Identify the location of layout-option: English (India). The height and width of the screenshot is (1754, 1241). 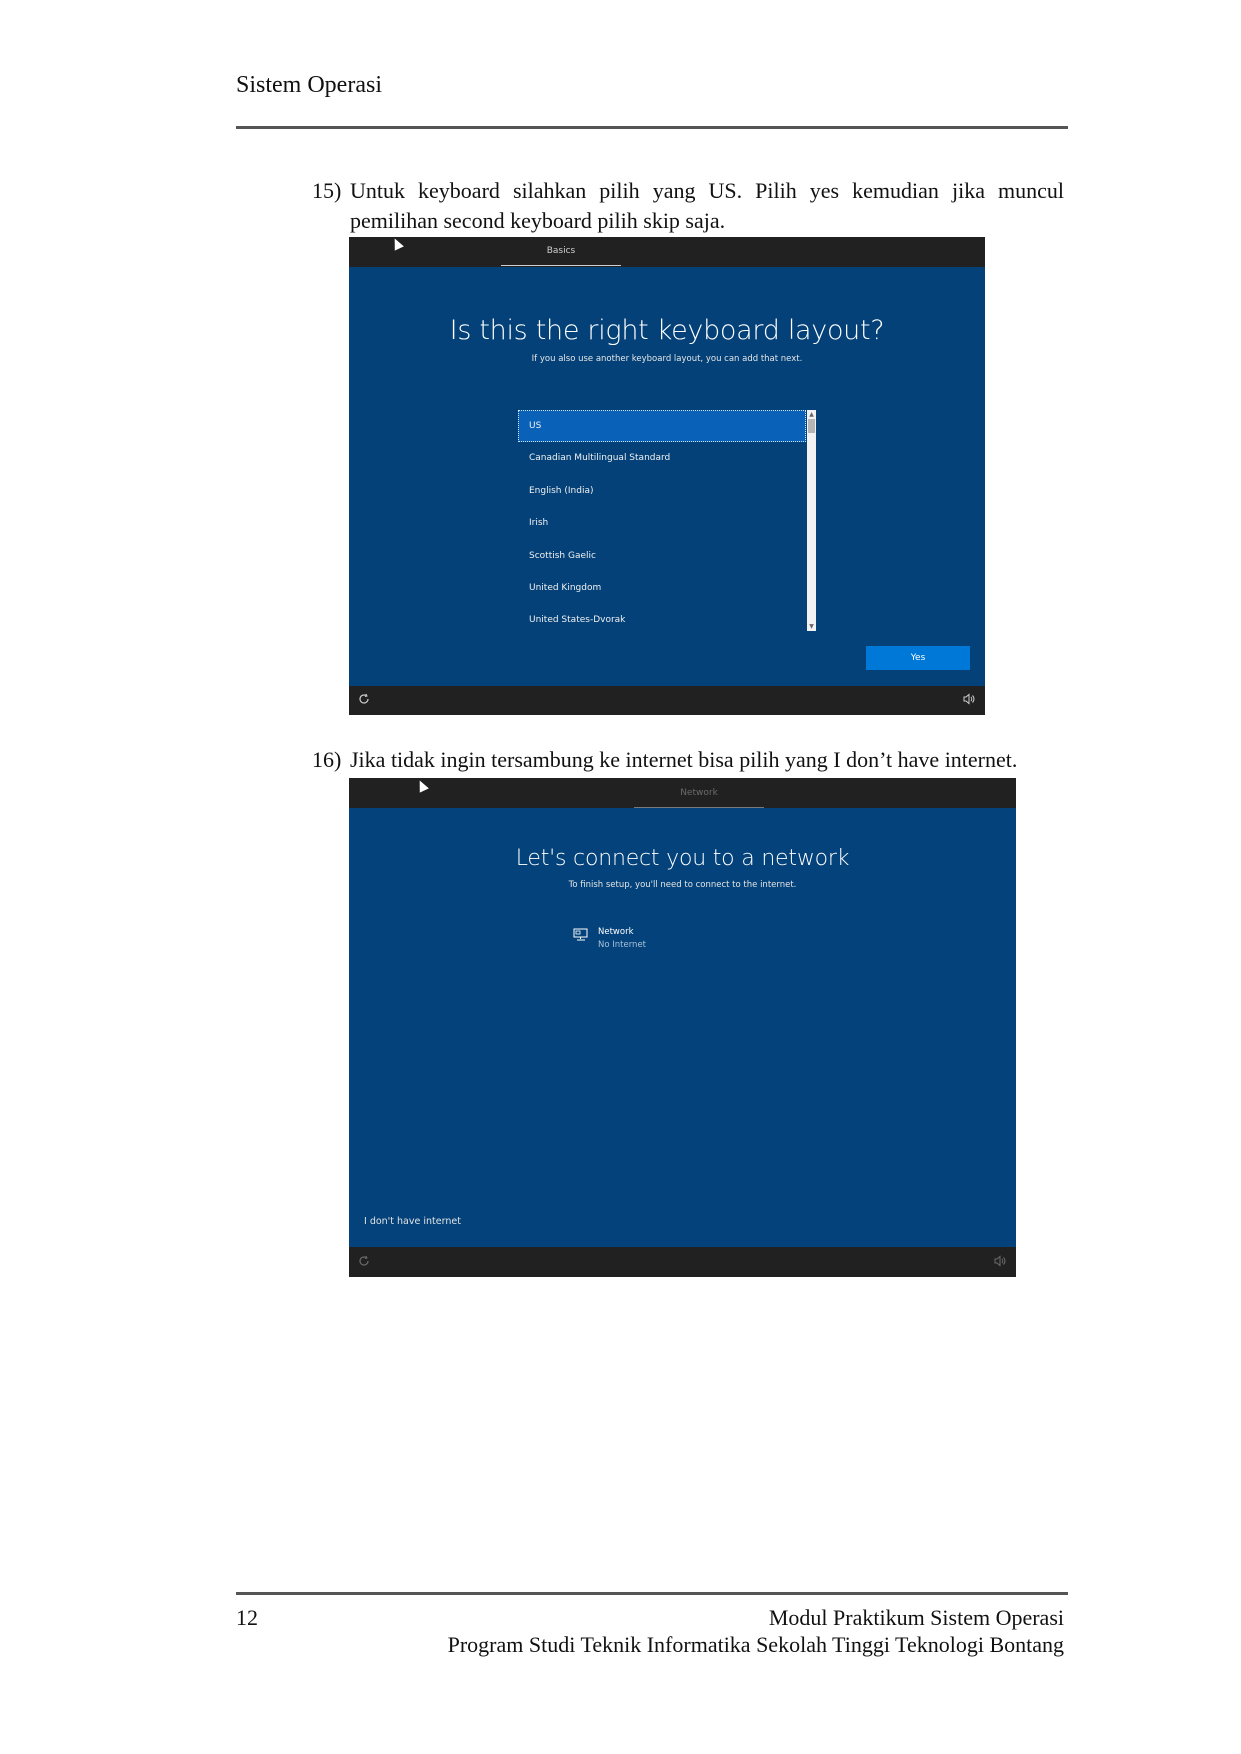
(662, 491).